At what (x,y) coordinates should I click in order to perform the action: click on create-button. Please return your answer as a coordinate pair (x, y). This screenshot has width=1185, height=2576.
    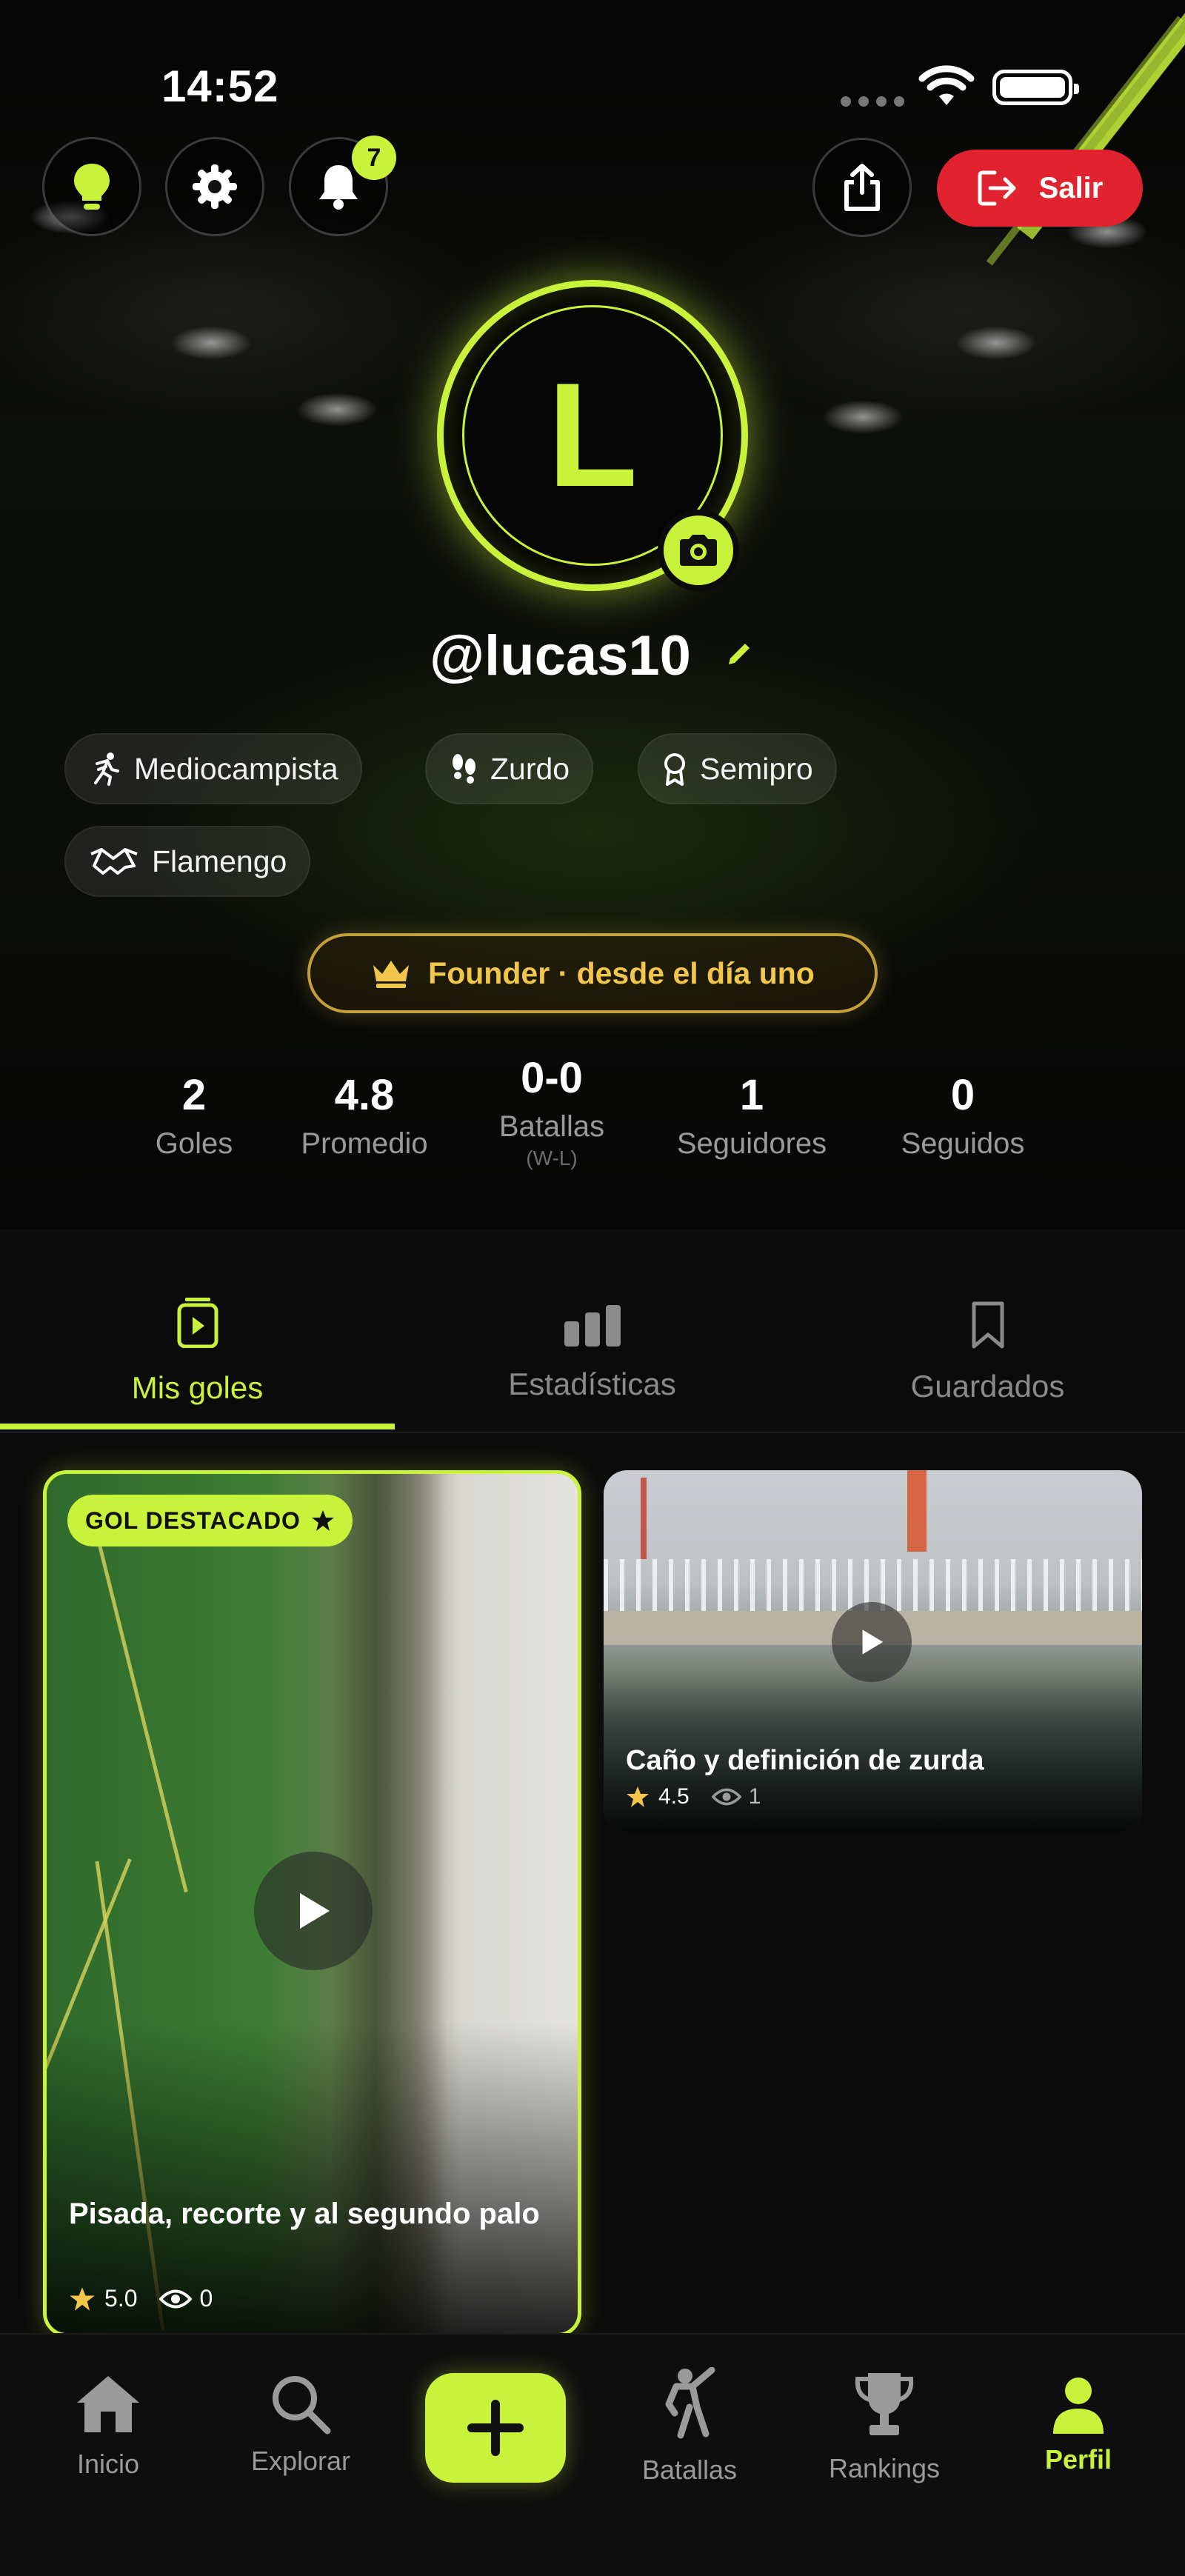
    Looking at the image, I should click on (495, 2428).